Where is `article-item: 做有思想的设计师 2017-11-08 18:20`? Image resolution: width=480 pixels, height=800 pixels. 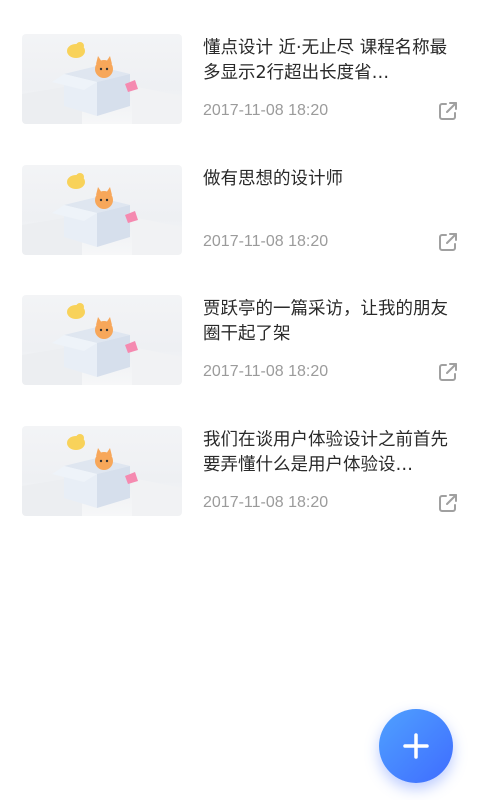 article-item: 做有思想的设计师 2017-11-08 18:20 is located at coordinates (240, 220).